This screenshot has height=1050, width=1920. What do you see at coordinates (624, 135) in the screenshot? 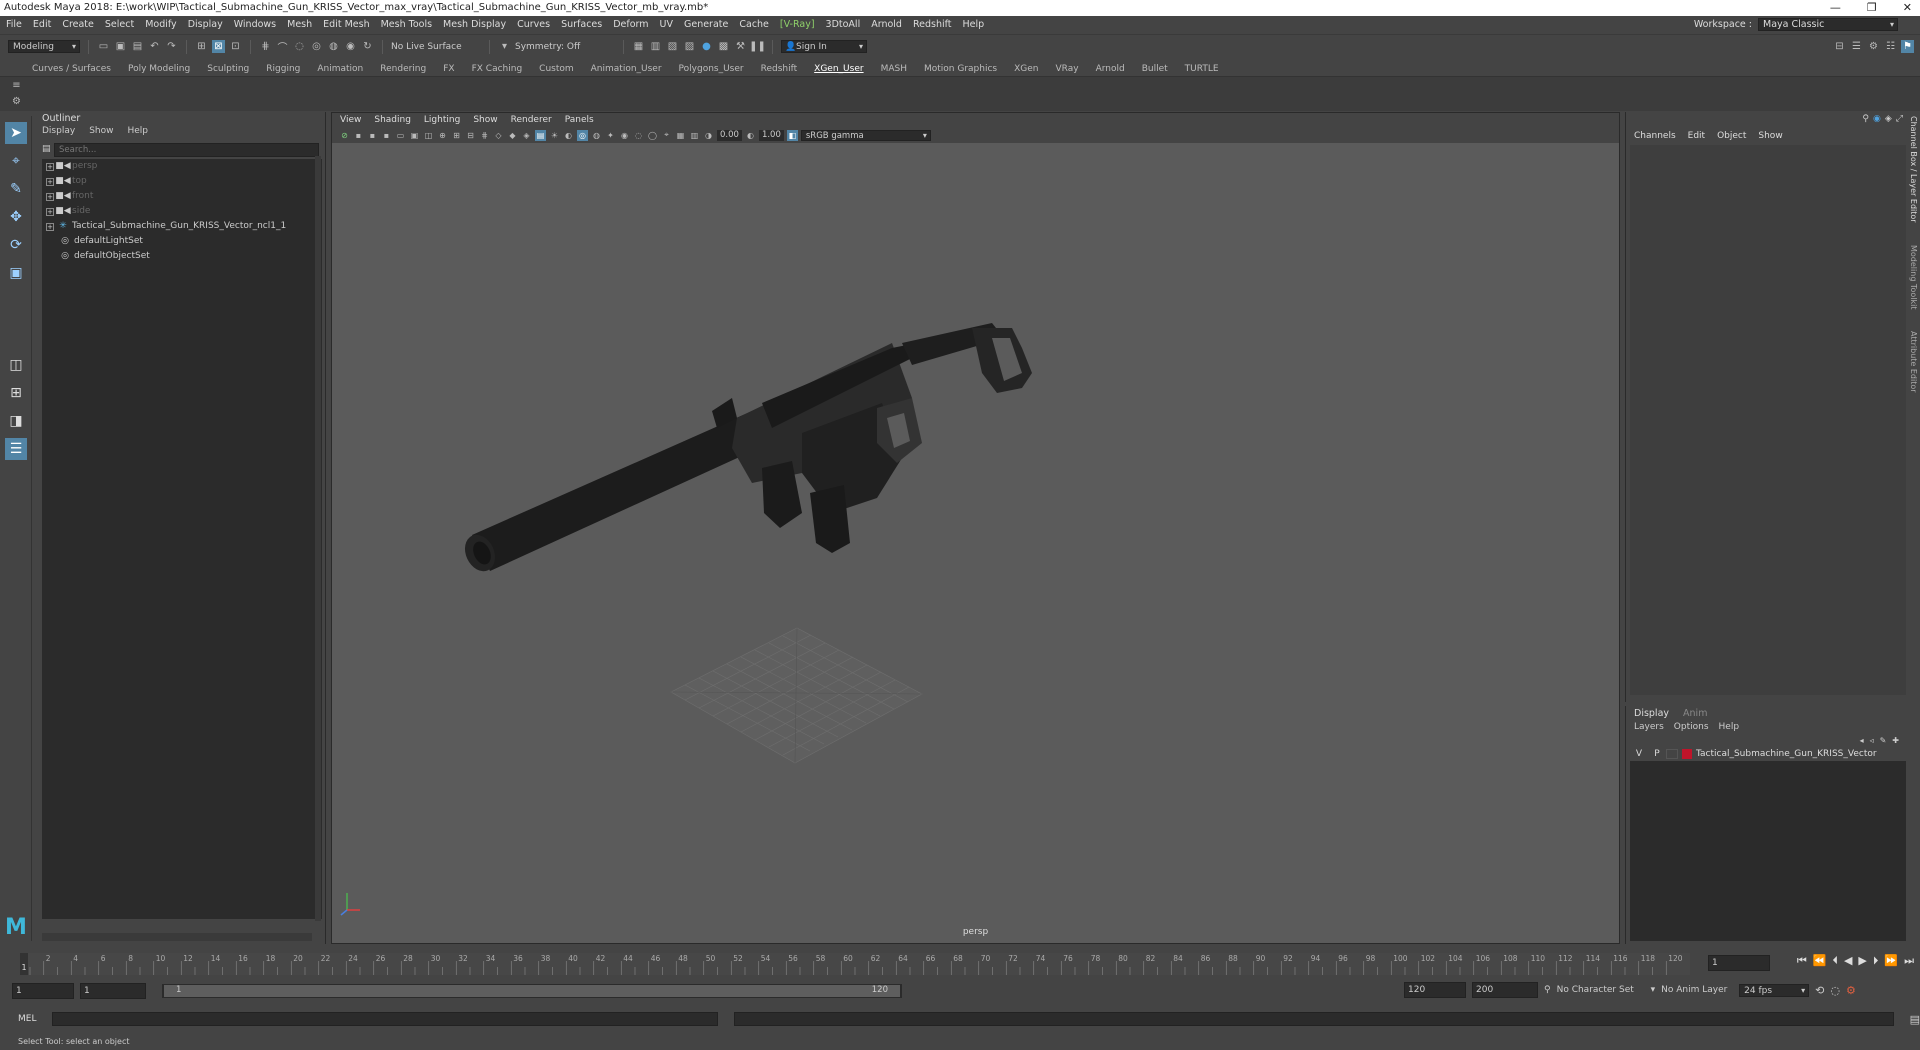
I see `ssao-icon: ◉` at bounding box center [624, 135].